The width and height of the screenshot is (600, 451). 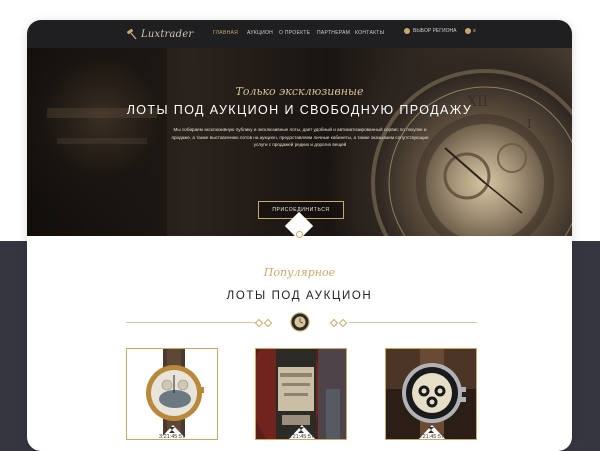 I want to click on nav-item-auction: АУКЦИОН, so click(x=260, y=33).